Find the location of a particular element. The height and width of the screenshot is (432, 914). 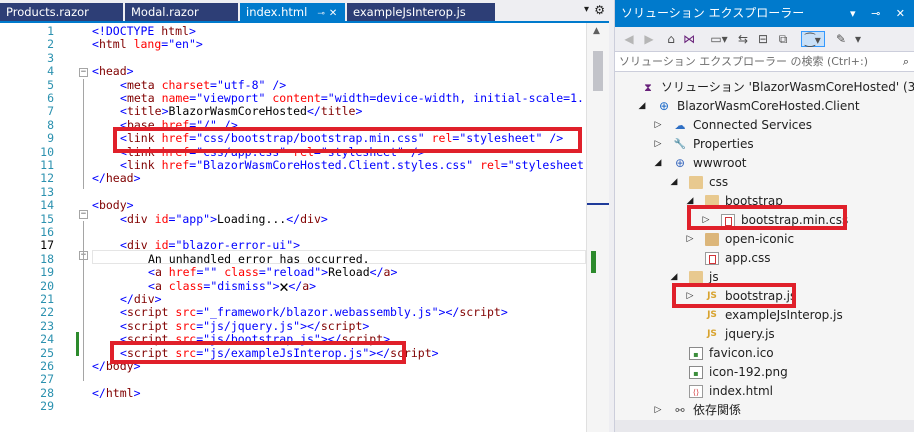

line-number: 28 is located at coordinates (47, 392).